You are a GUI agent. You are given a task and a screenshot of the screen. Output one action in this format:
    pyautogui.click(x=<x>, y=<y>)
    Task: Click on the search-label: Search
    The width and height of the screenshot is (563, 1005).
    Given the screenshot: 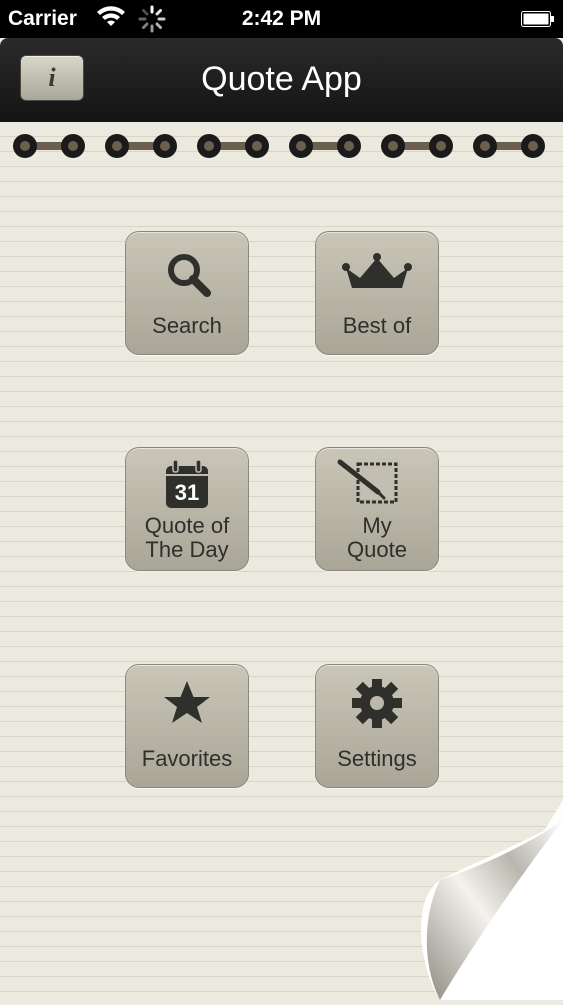 What is the action you would take?
    pyautogui.click(x=187, y=325)
    